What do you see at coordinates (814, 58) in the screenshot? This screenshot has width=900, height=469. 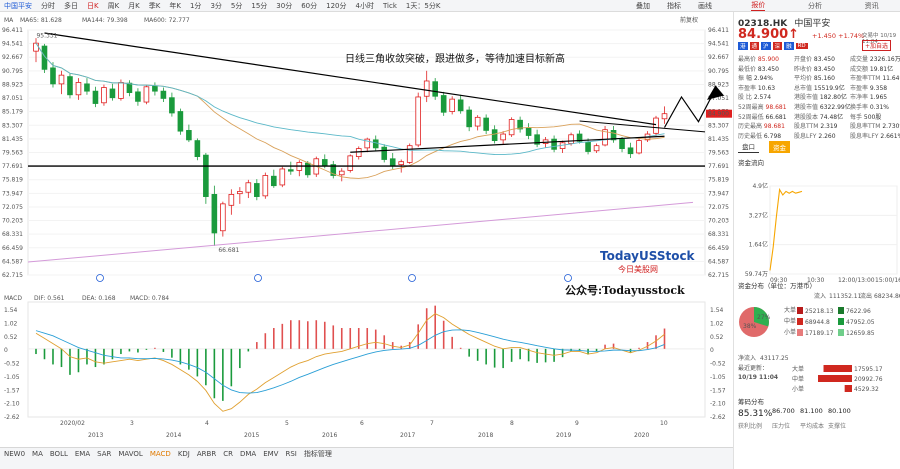 I see `quote-field-1: 开盘价 83.450` at bounding box center [814, 58].